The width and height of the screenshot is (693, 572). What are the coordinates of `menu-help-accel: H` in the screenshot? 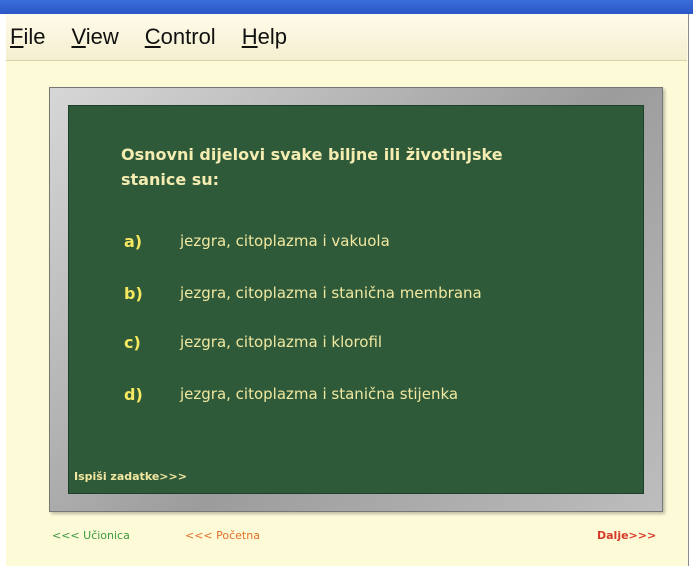 It's located at (249, 36).